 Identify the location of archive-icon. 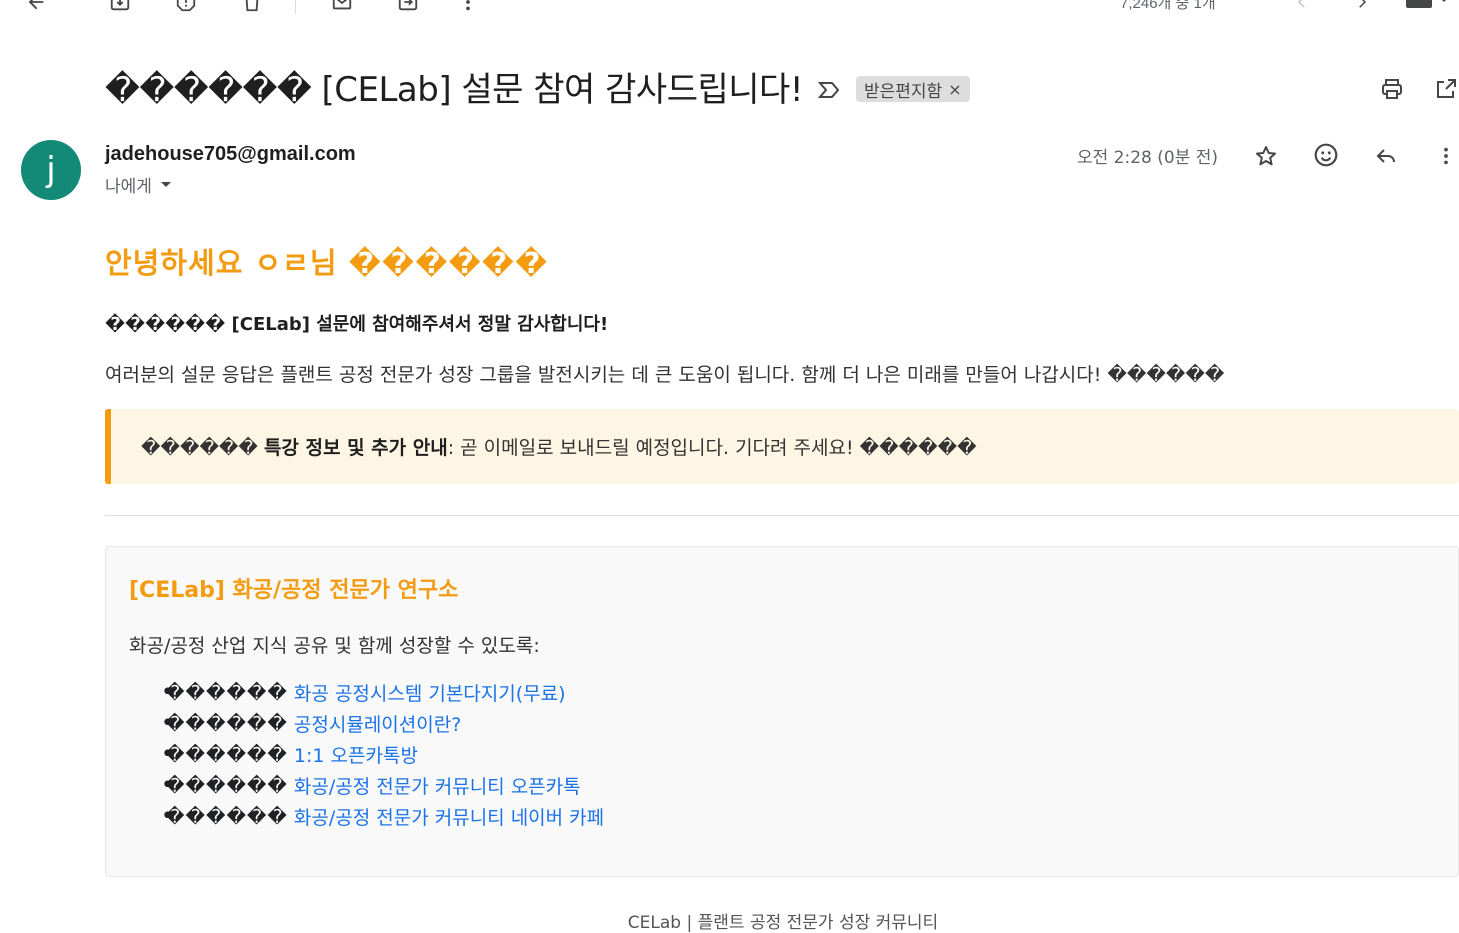
(120, 8).